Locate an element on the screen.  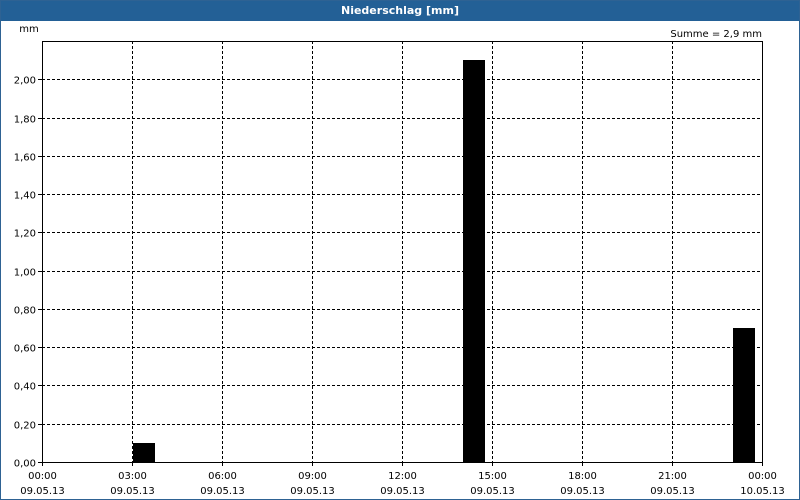
y-tick-label: 0,40 is located at coordinates (25, 387).